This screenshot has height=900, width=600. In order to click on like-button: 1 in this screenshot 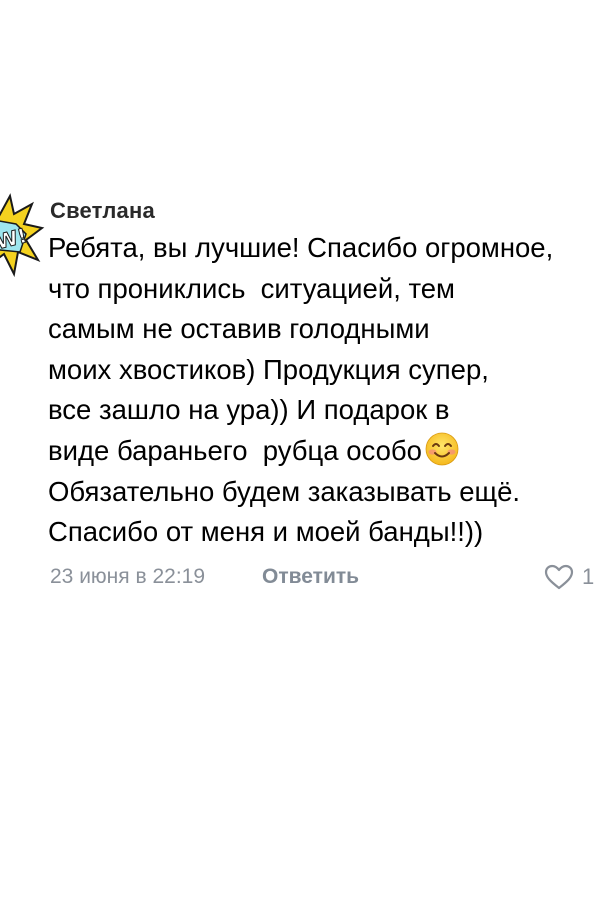, I will do `click(569, 577)`.